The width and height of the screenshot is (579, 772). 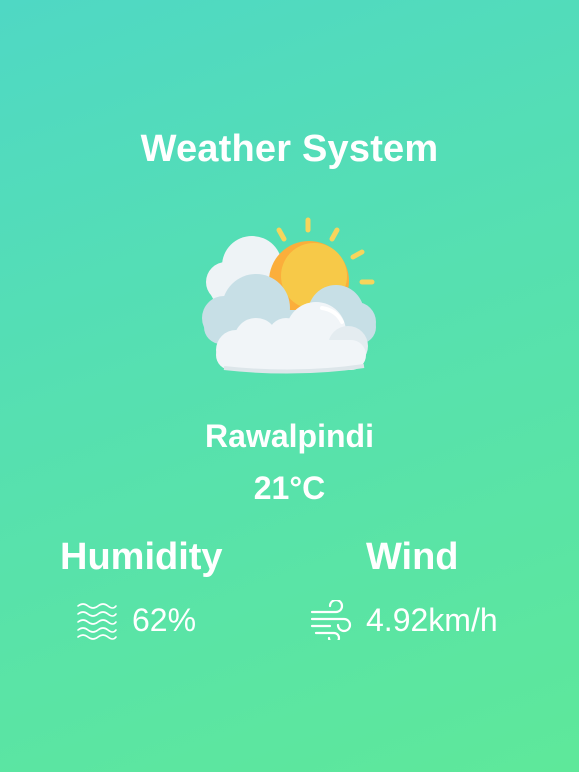 What do you see at coordinates (289, 488) in the screenshot?
I see `temperature: 21°C` at bounding box center [289, 488].